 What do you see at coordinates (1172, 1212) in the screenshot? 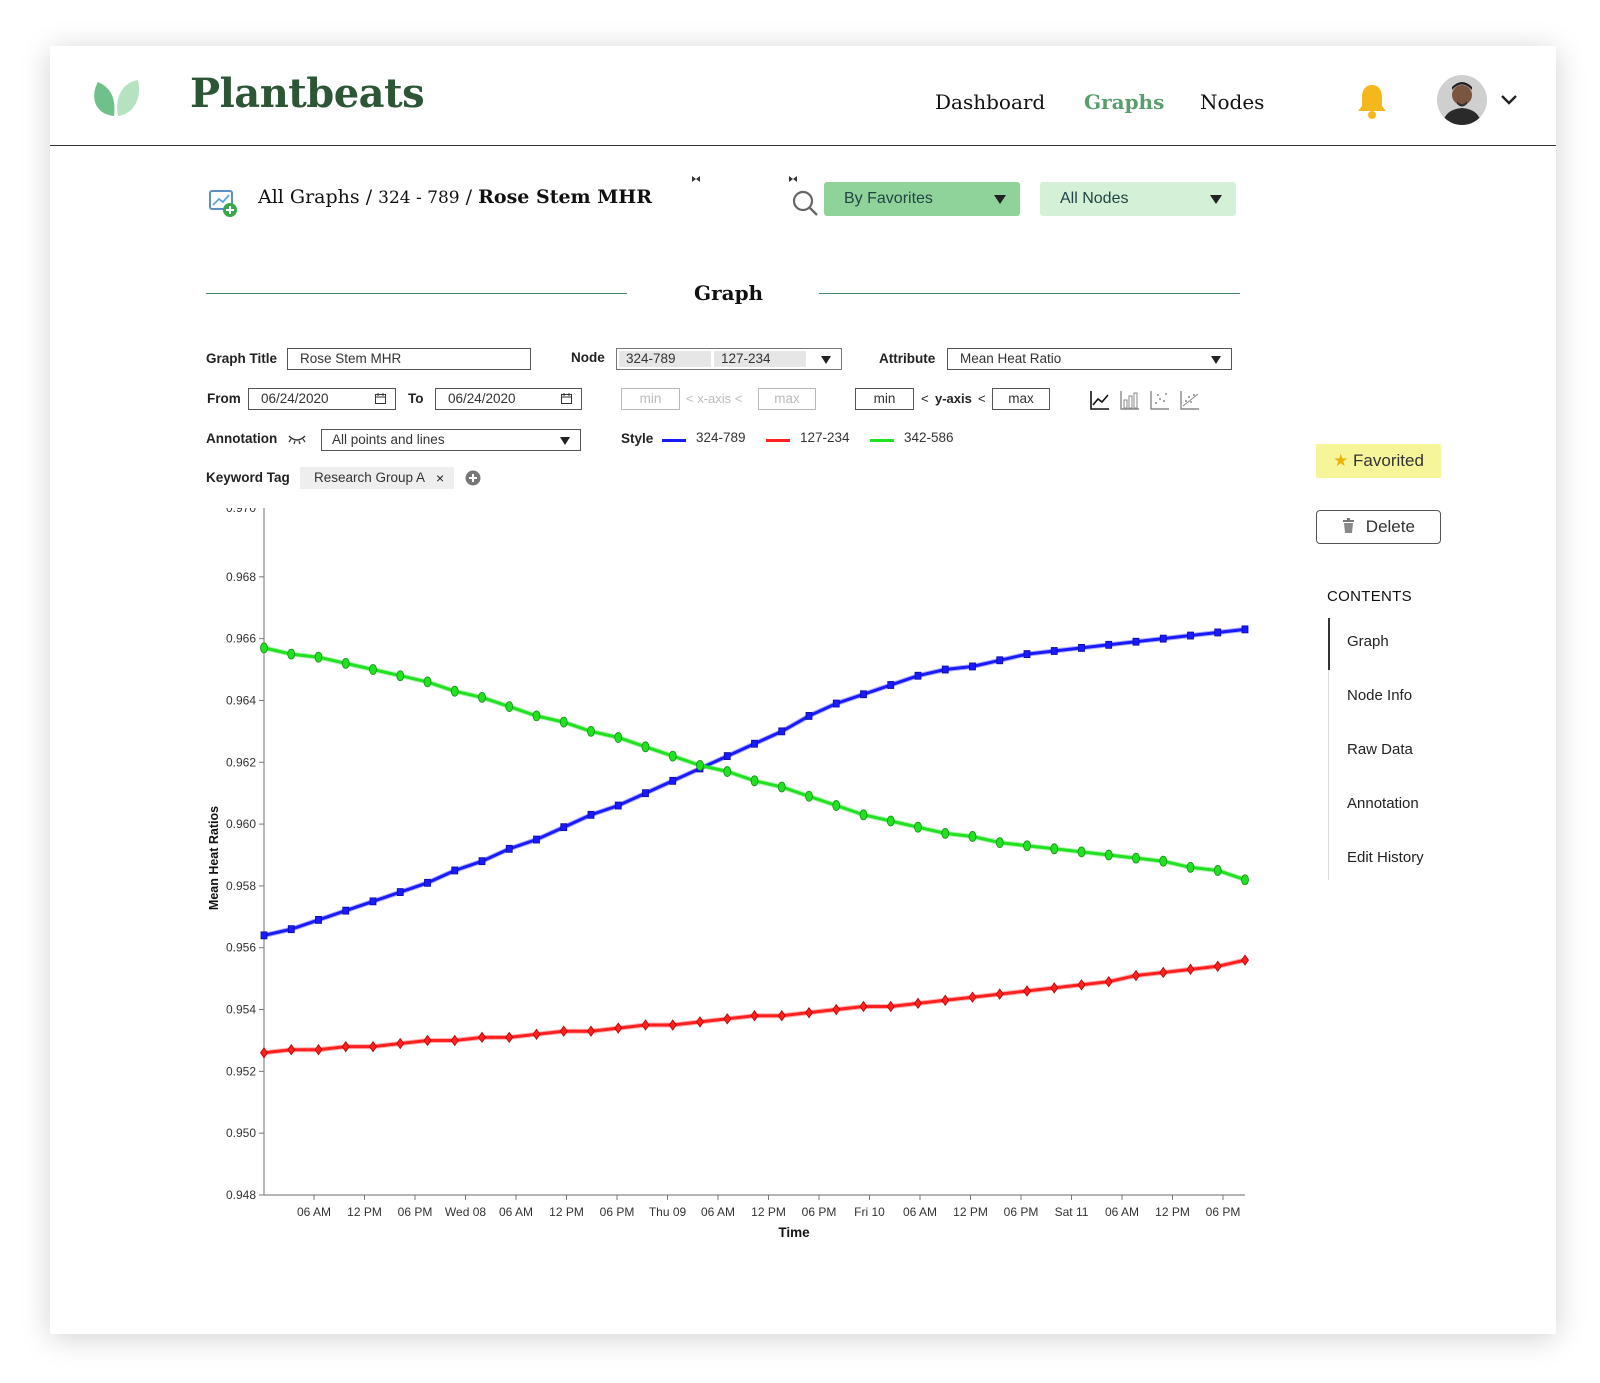
I see `x-tick-label: 12 PM` at bounding box center [1172, 1212].